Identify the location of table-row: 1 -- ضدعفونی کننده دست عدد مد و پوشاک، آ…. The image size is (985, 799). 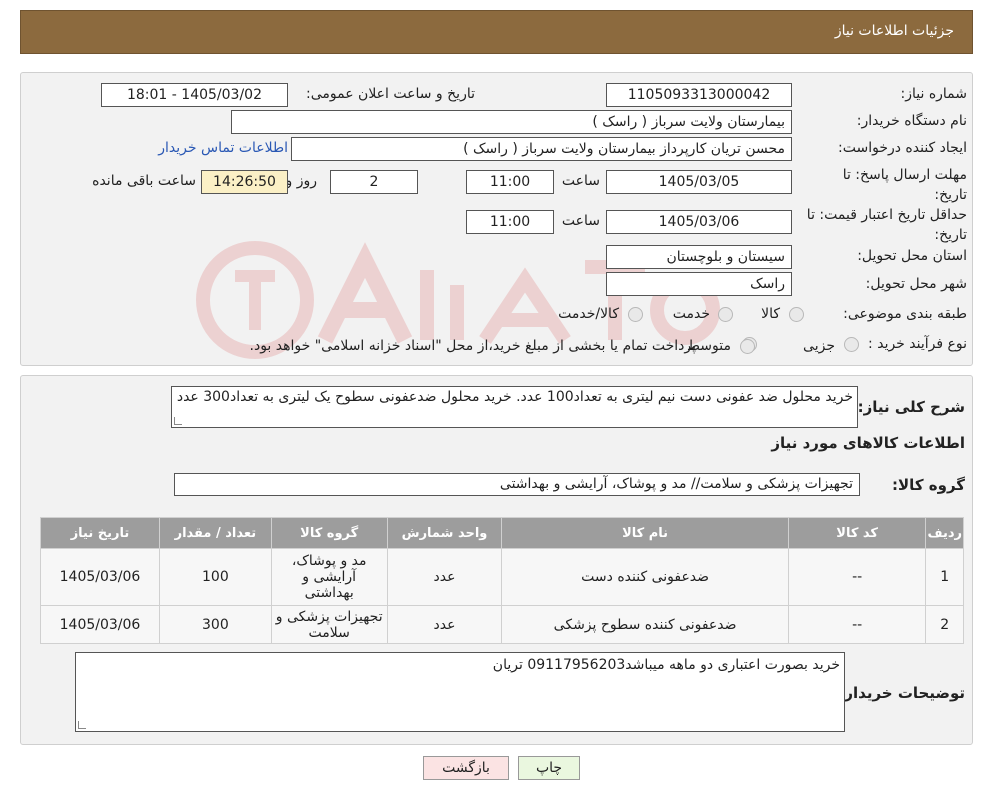
(502, 577).